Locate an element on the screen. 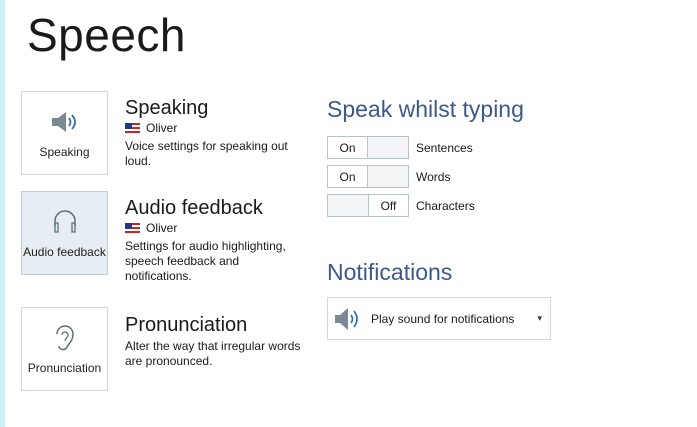 The height and width of the screenshot is (427, 697). pronunciation-tile: Pronunciation is located at coordinates (64, 349).